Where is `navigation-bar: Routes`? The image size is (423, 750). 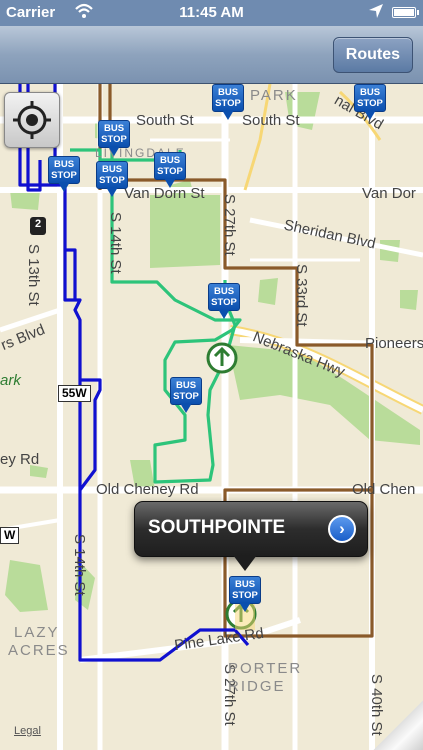
navigation-bar: Routes is located at coordinates (211, 55).